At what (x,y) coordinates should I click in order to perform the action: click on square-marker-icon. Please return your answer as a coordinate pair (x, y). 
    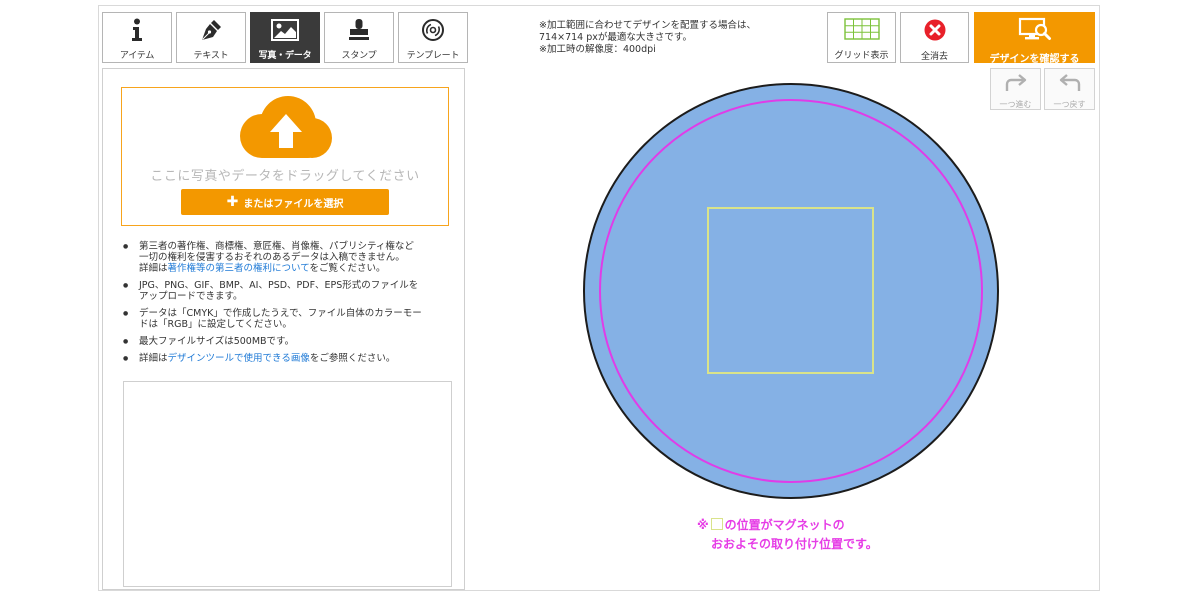
    Looking at the image, I should click on (716, 524).